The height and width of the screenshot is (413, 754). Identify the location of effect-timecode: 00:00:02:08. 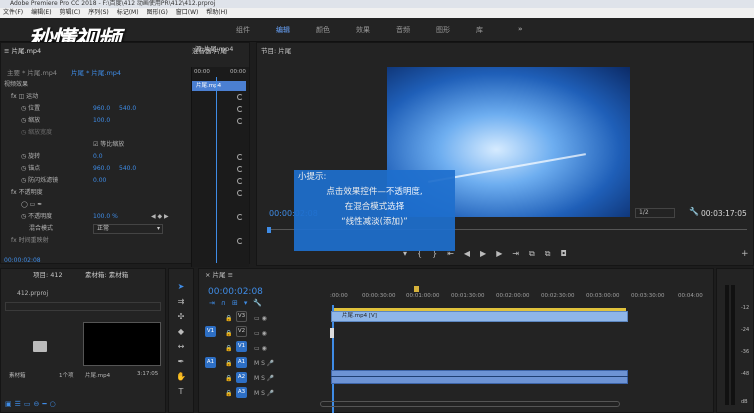
(22, 260).